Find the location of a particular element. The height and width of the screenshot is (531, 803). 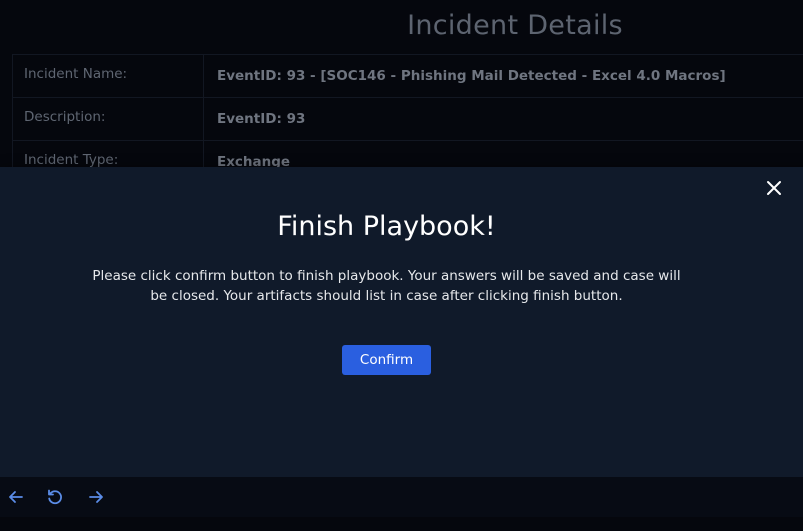

details-row-description: Description: EventID: 93 is located at coordinates (407, 119).